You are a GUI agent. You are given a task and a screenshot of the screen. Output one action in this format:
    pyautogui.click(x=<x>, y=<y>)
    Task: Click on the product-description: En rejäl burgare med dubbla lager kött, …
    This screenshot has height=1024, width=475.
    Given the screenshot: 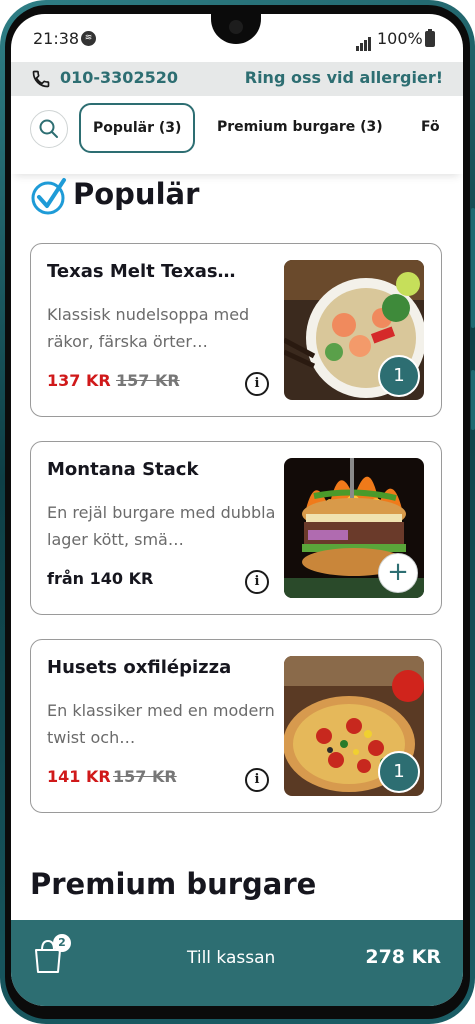 What is the action you would take?
    pyautogui.click(x=161, y=526)
    